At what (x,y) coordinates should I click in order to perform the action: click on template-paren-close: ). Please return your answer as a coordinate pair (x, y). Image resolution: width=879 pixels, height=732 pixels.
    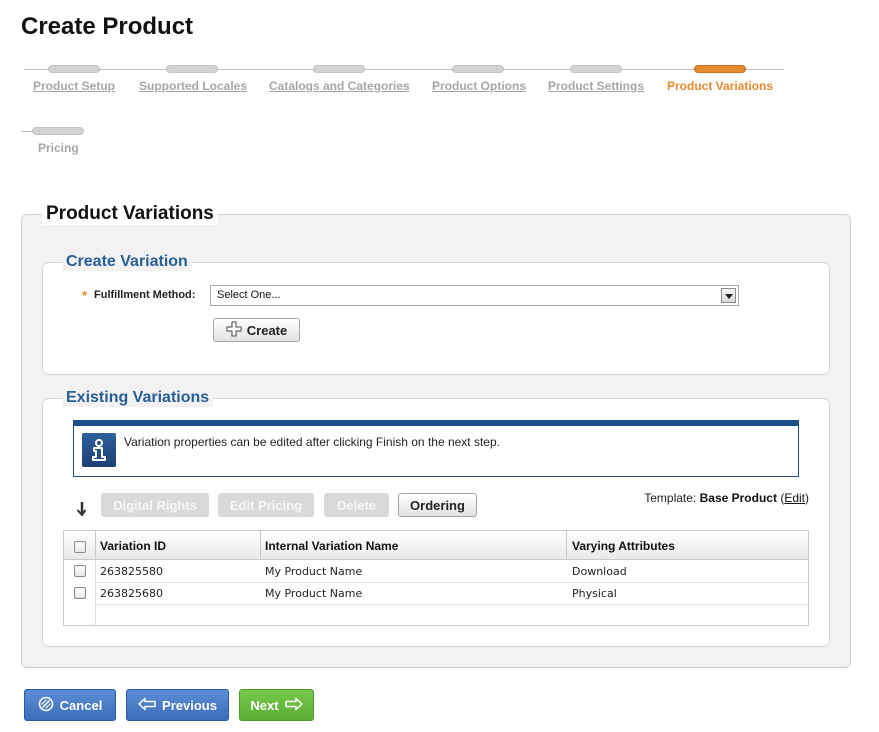
    Looking at the image, I should click on (807, 498).